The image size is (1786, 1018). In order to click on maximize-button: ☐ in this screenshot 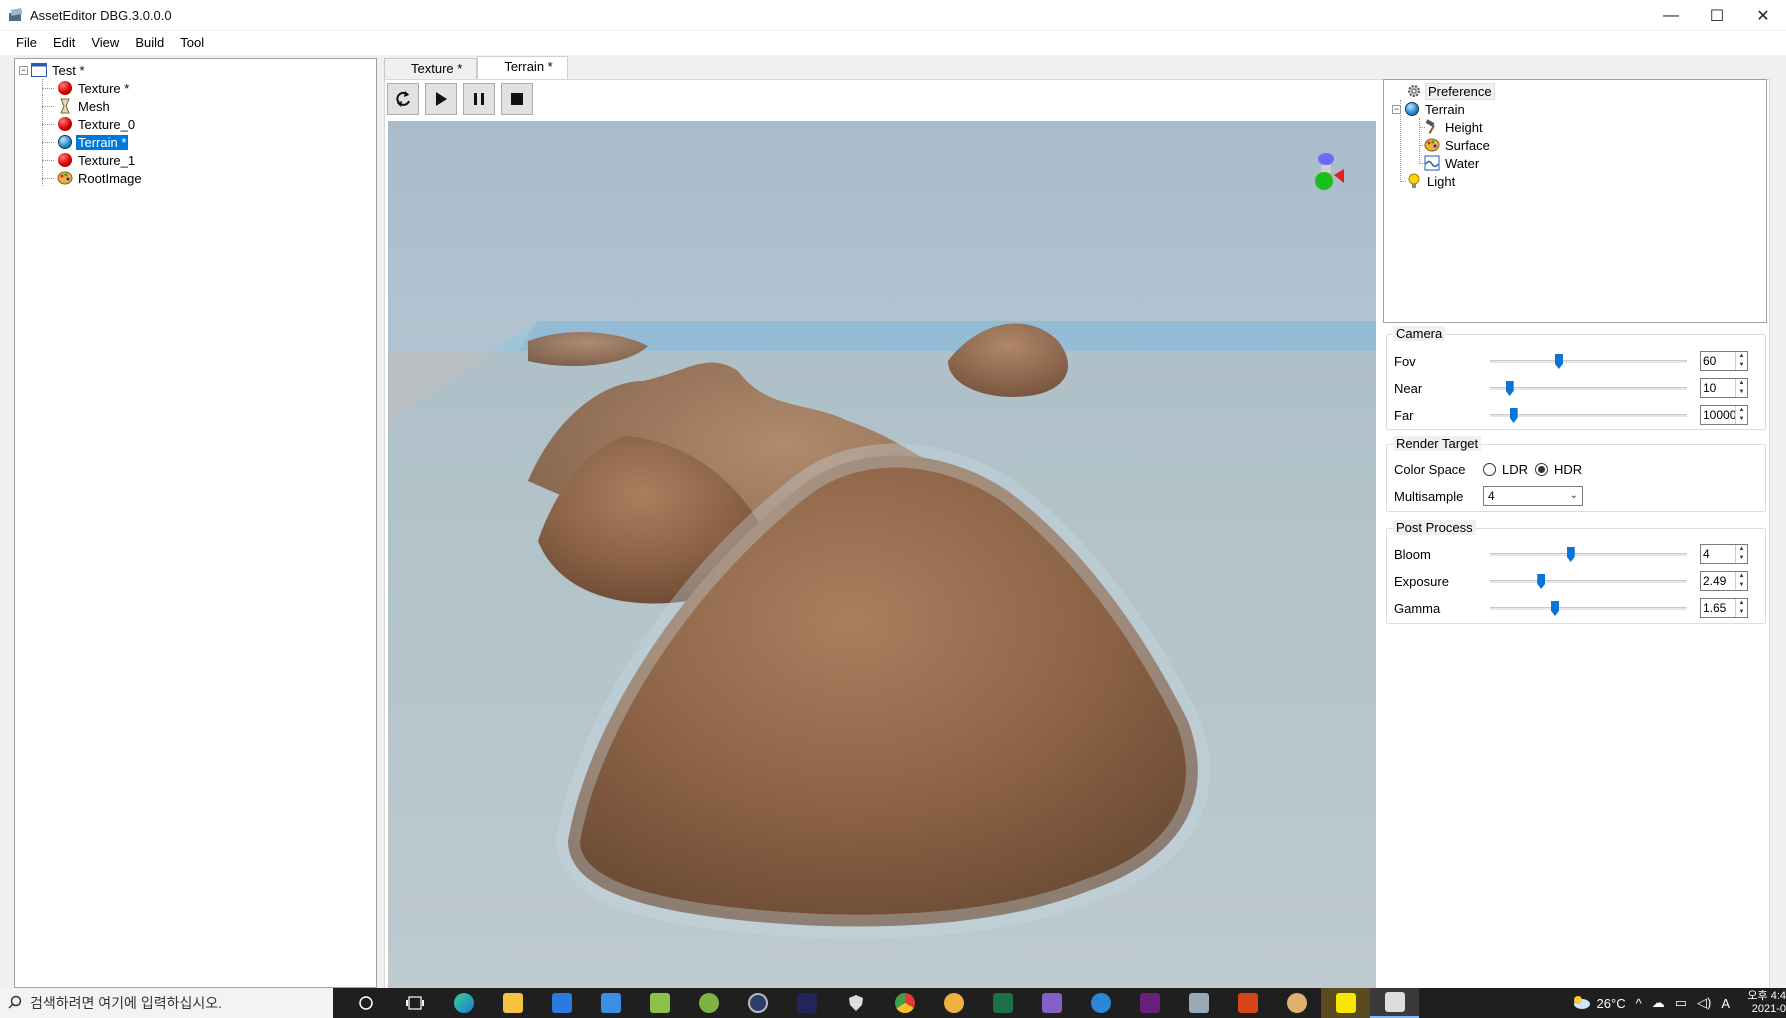, I will do `click(1717, 15)`.